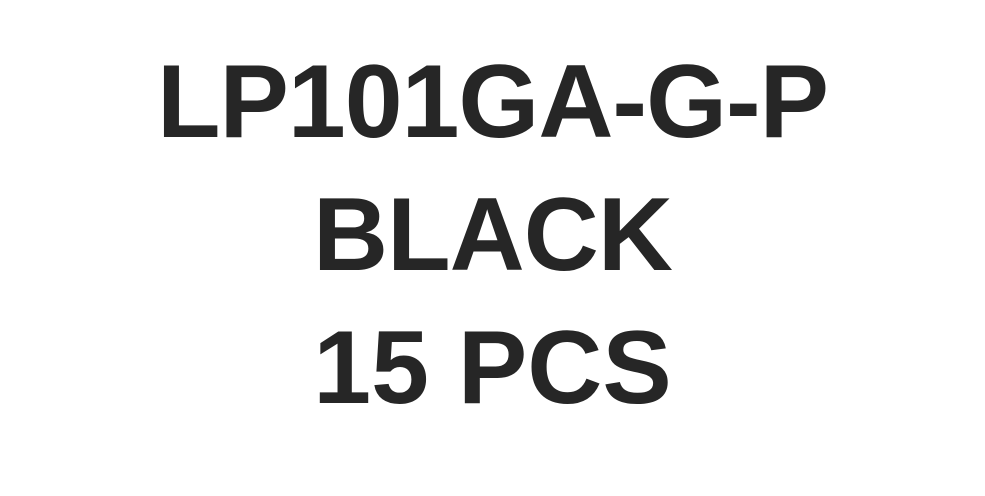 The height and width of the screenshot is (496, 985). Describe the element at coordinates (493, 235) in the screenshot. I see `color-name: BLACK` at that location.